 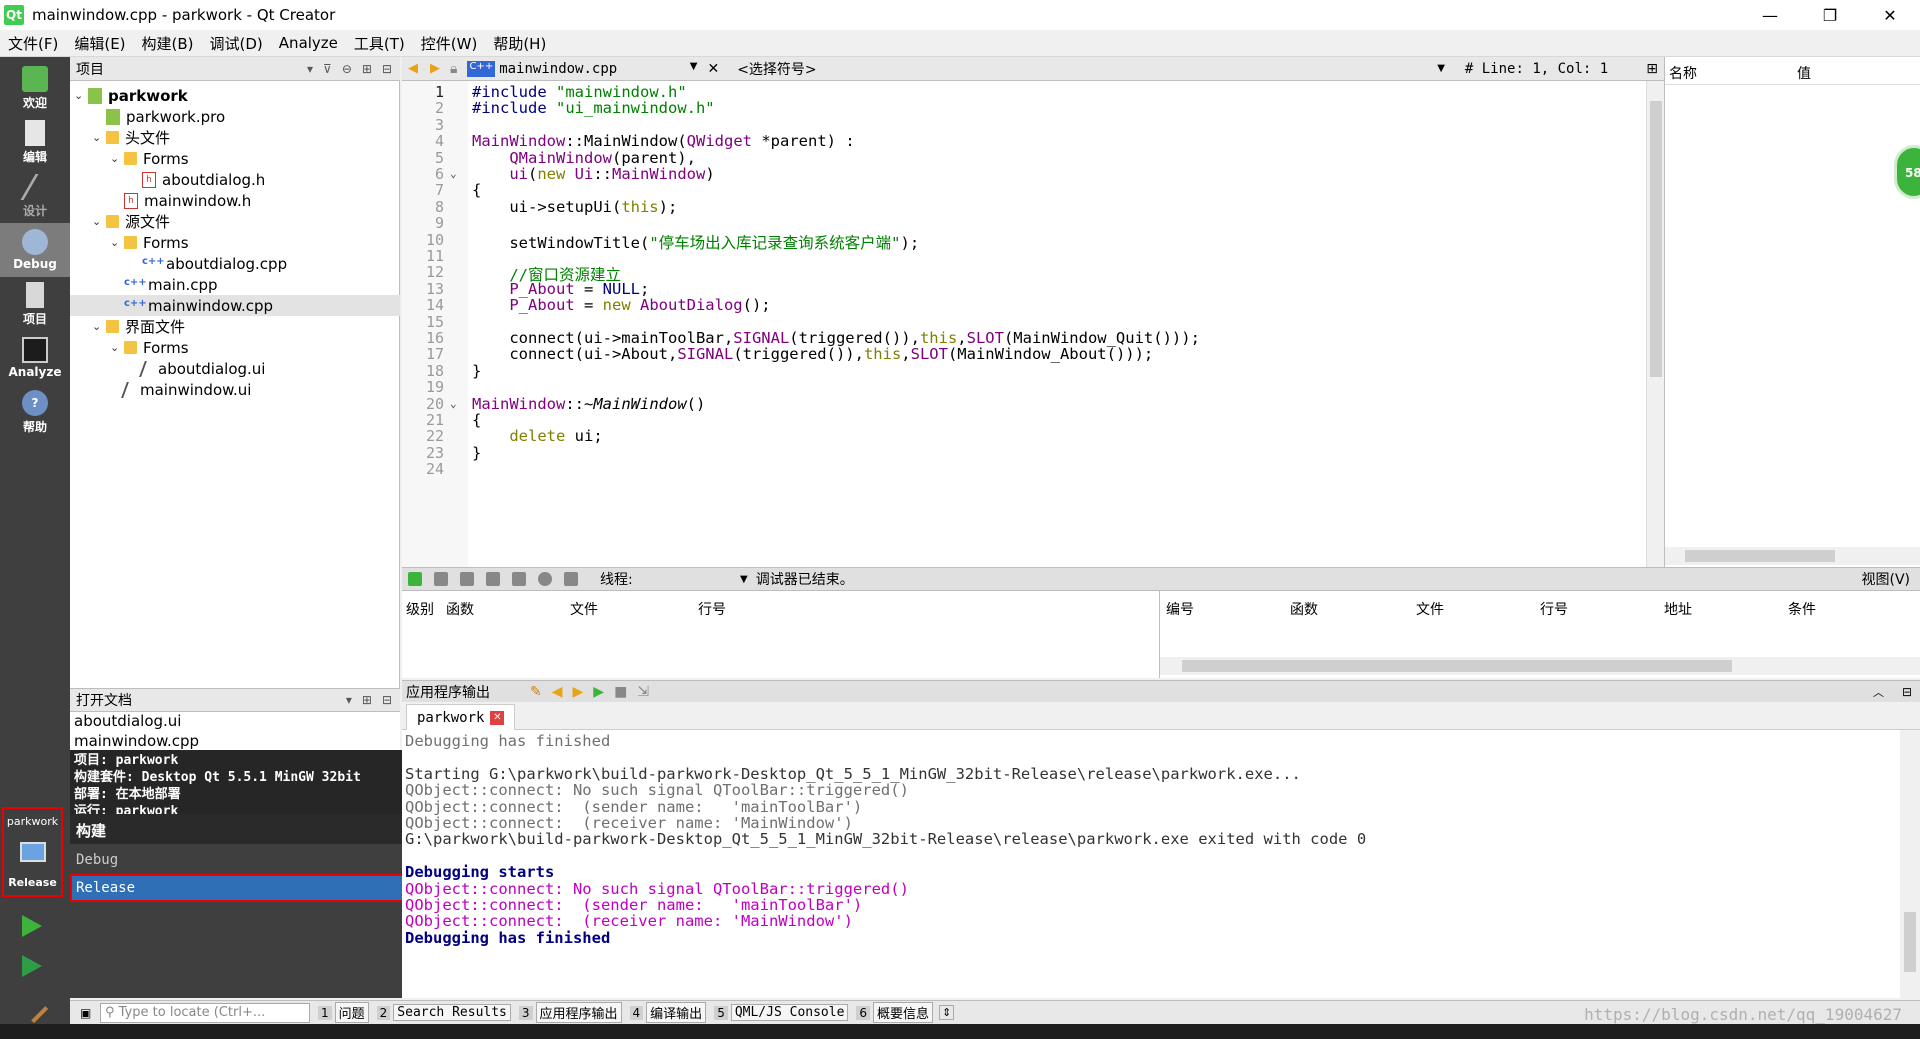 I want to click on bp-col-condition: 条件, so click(x=1802, y=609).